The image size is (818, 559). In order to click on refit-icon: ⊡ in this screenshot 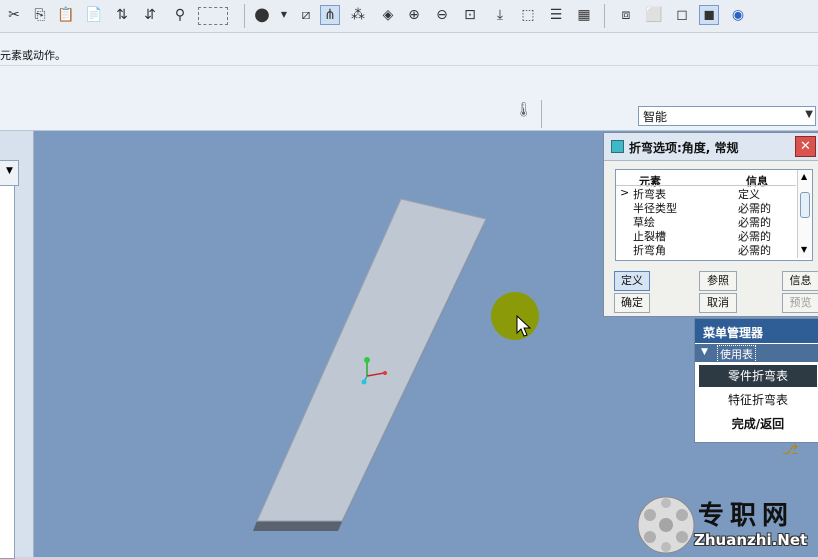, I will do `click(470, 15)`.